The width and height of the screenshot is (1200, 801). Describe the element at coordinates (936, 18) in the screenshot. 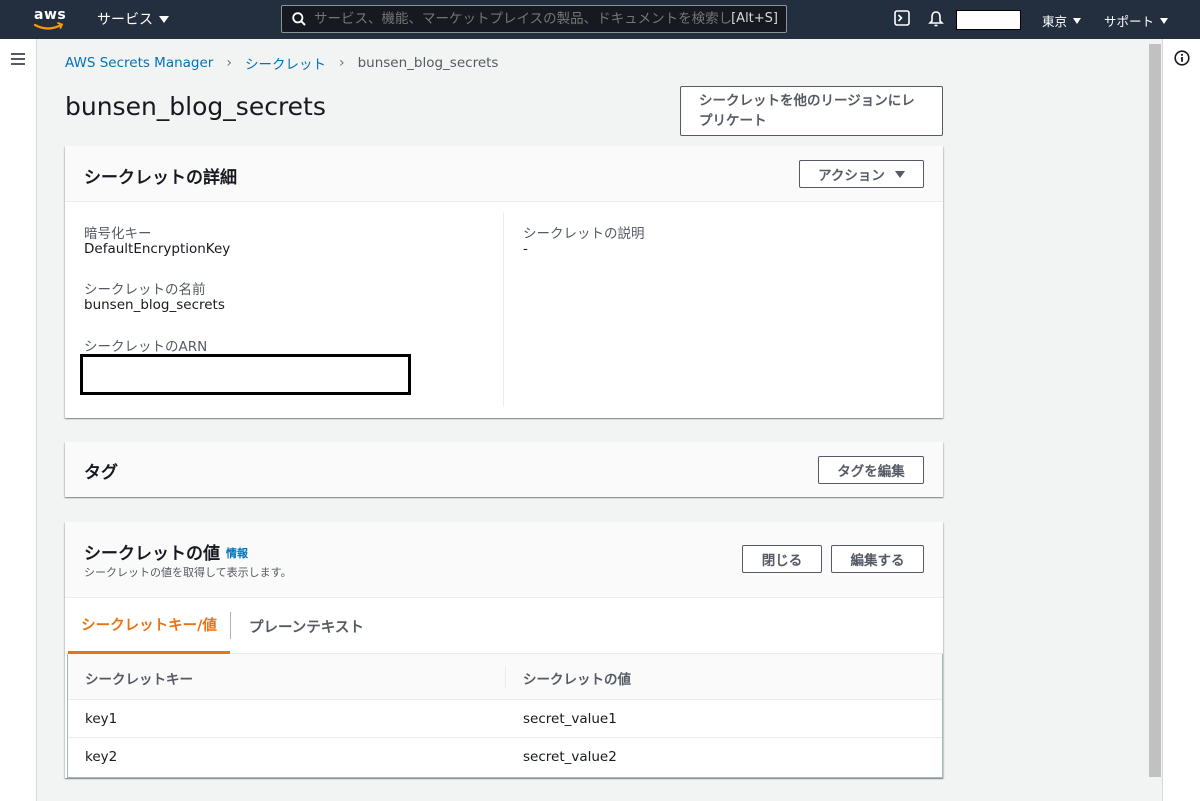

I see `bell-icon` at that location.